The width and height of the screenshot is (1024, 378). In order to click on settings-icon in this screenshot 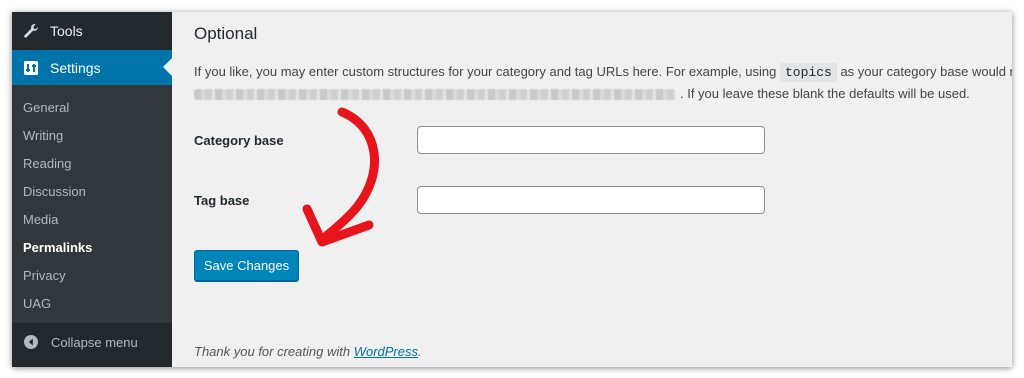, I will do `click(31, 68)`.